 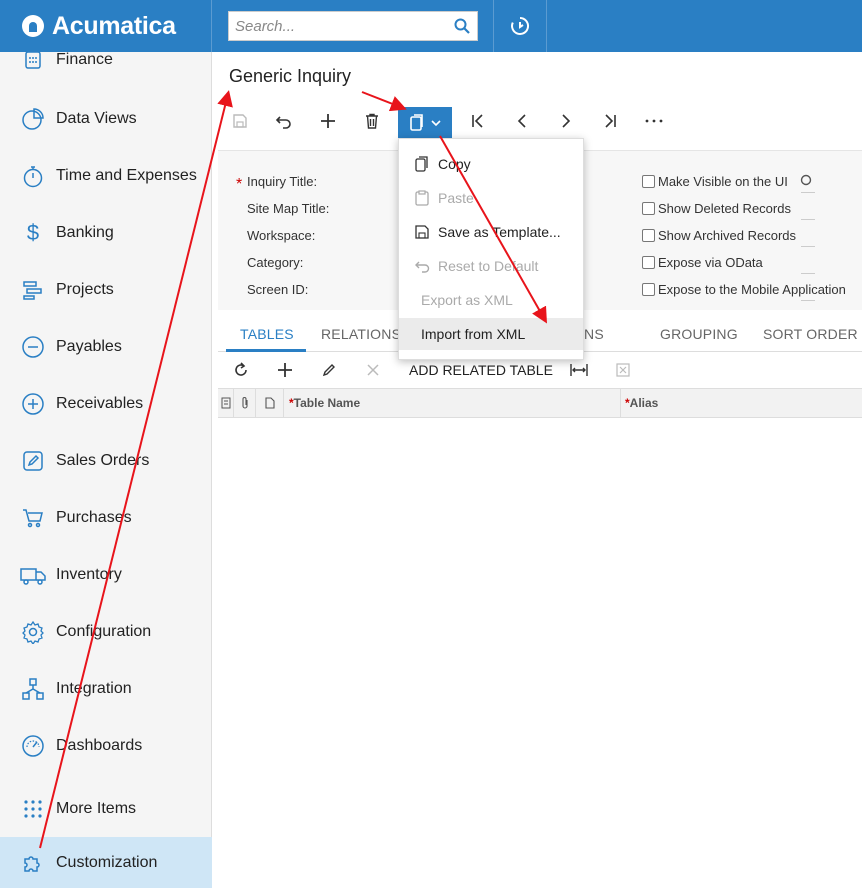 I want to click on sidebar-item-receivables: Receivables, so click(x=106, y=404).